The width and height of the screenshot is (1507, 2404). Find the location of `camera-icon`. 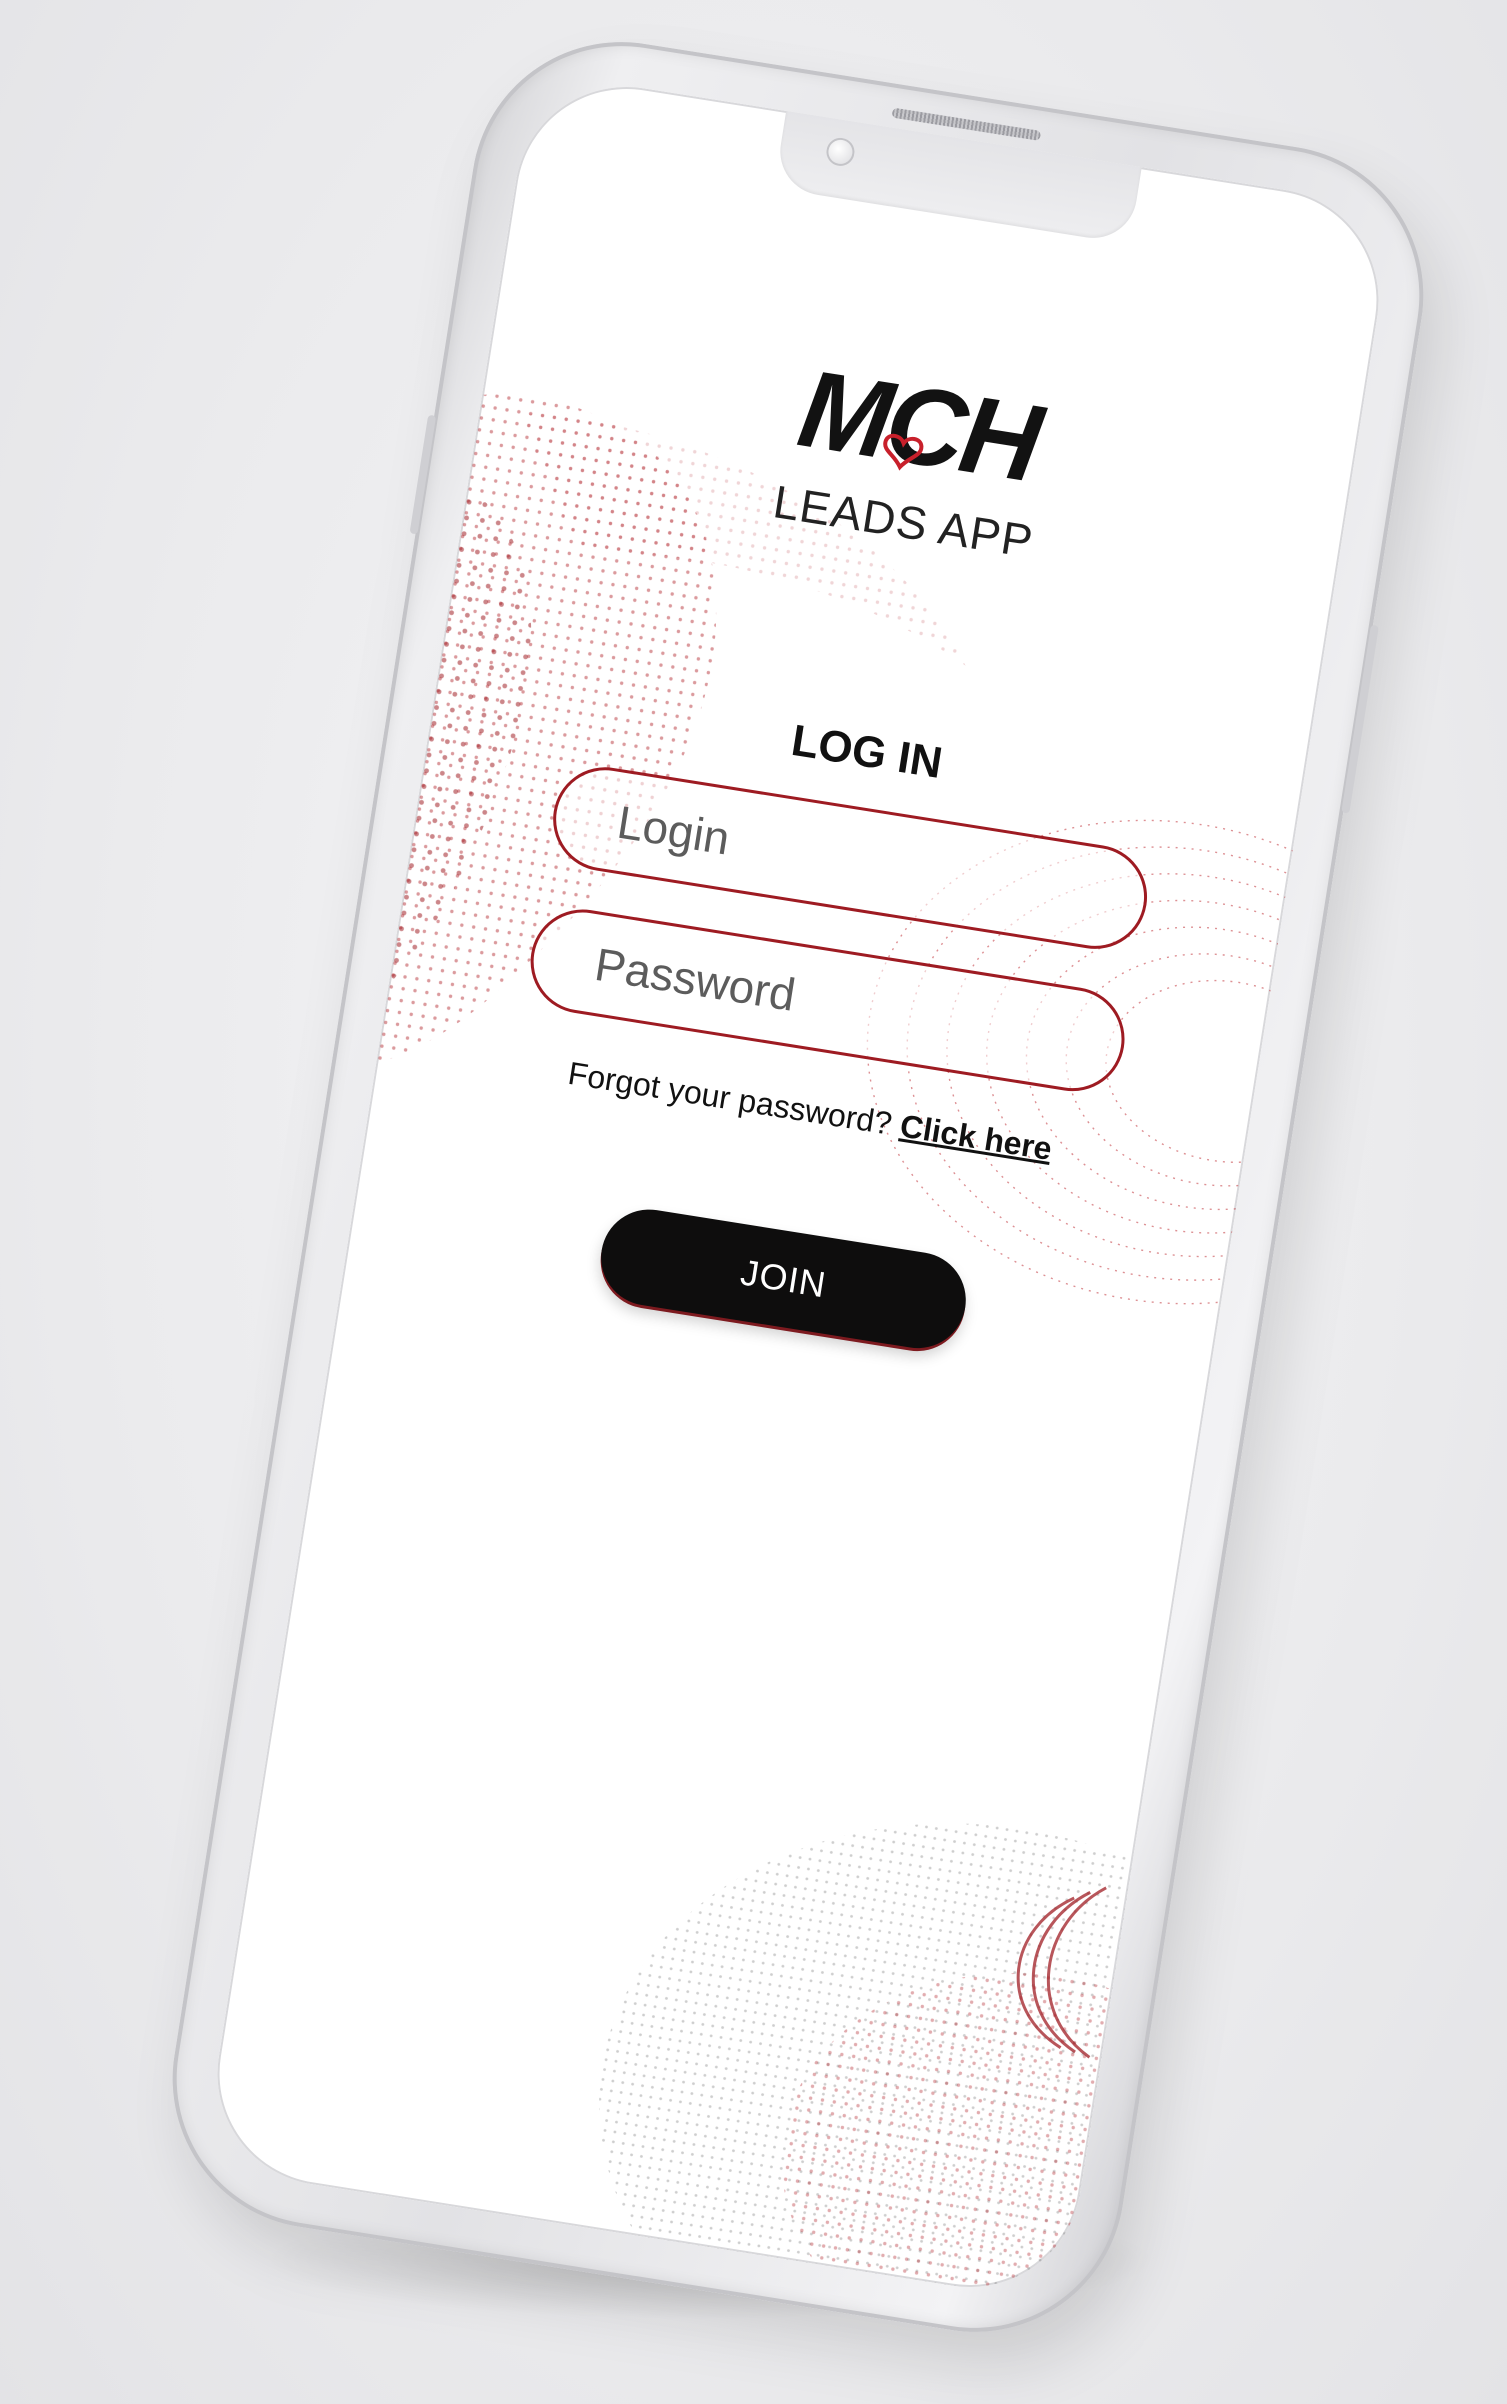

camera-icon is located at coordinates (840, 151).